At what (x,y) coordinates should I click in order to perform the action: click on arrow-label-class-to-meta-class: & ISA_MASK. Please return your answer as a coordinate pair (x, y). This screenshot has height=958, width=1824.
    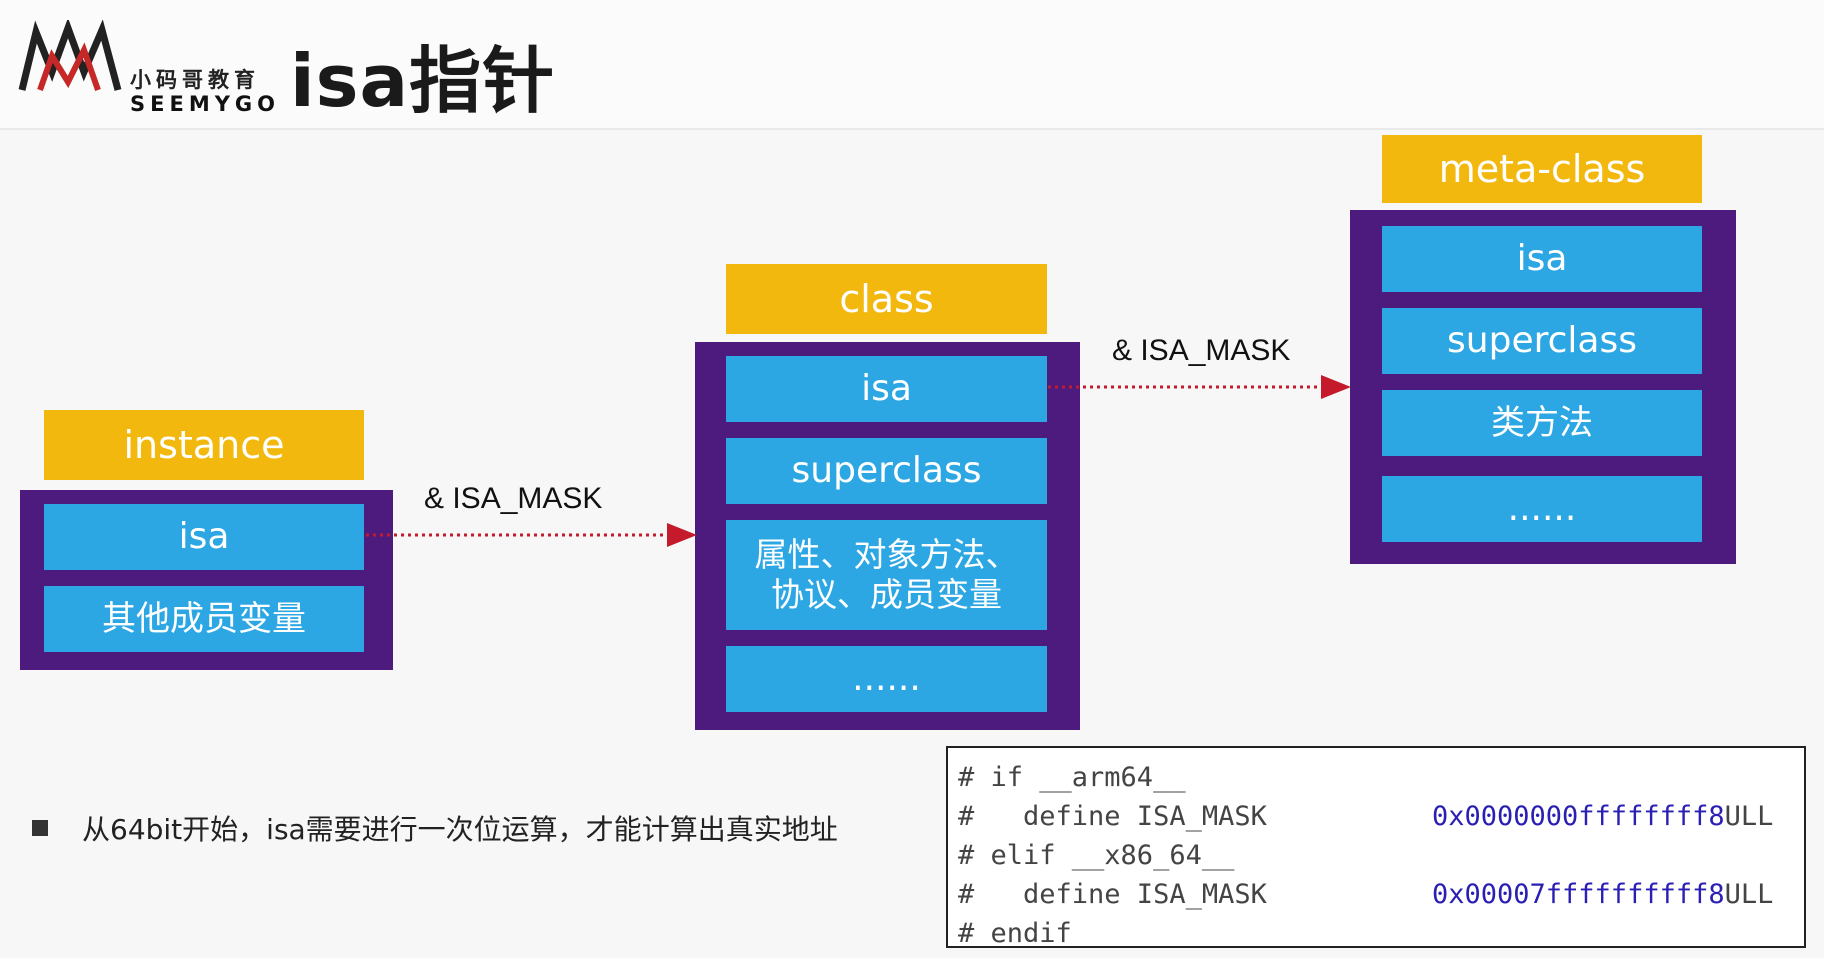
    Looking at the image, I should click on (1201, 350).